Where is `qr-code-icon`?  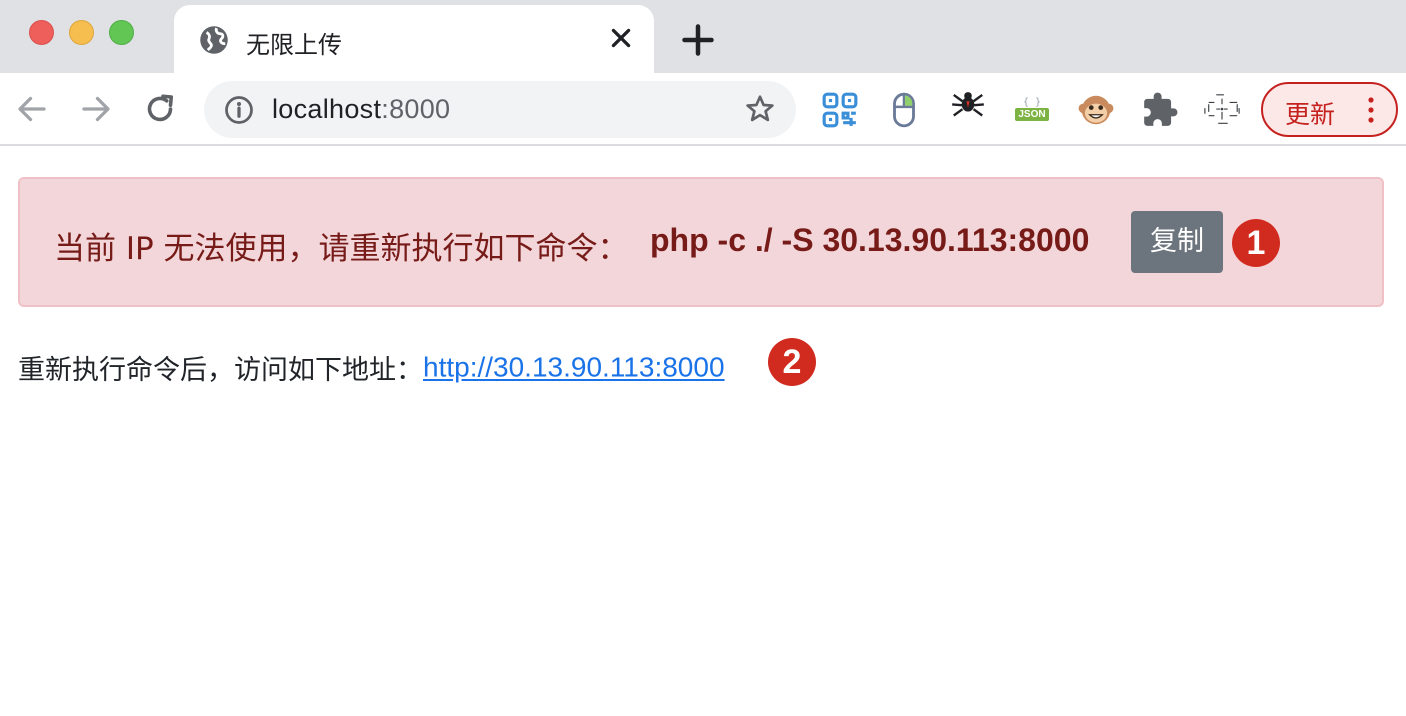
qr-code-icon is located at coordinates (840, 110).